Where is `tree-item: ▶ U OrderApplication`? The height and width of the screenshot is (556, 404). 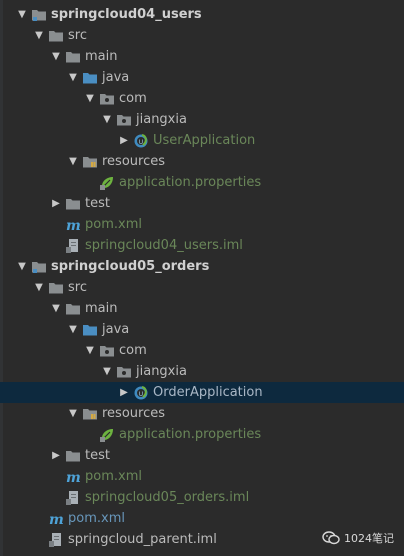
tree-item: ▶ U OrderApplication is located at coordinates (202, 392).